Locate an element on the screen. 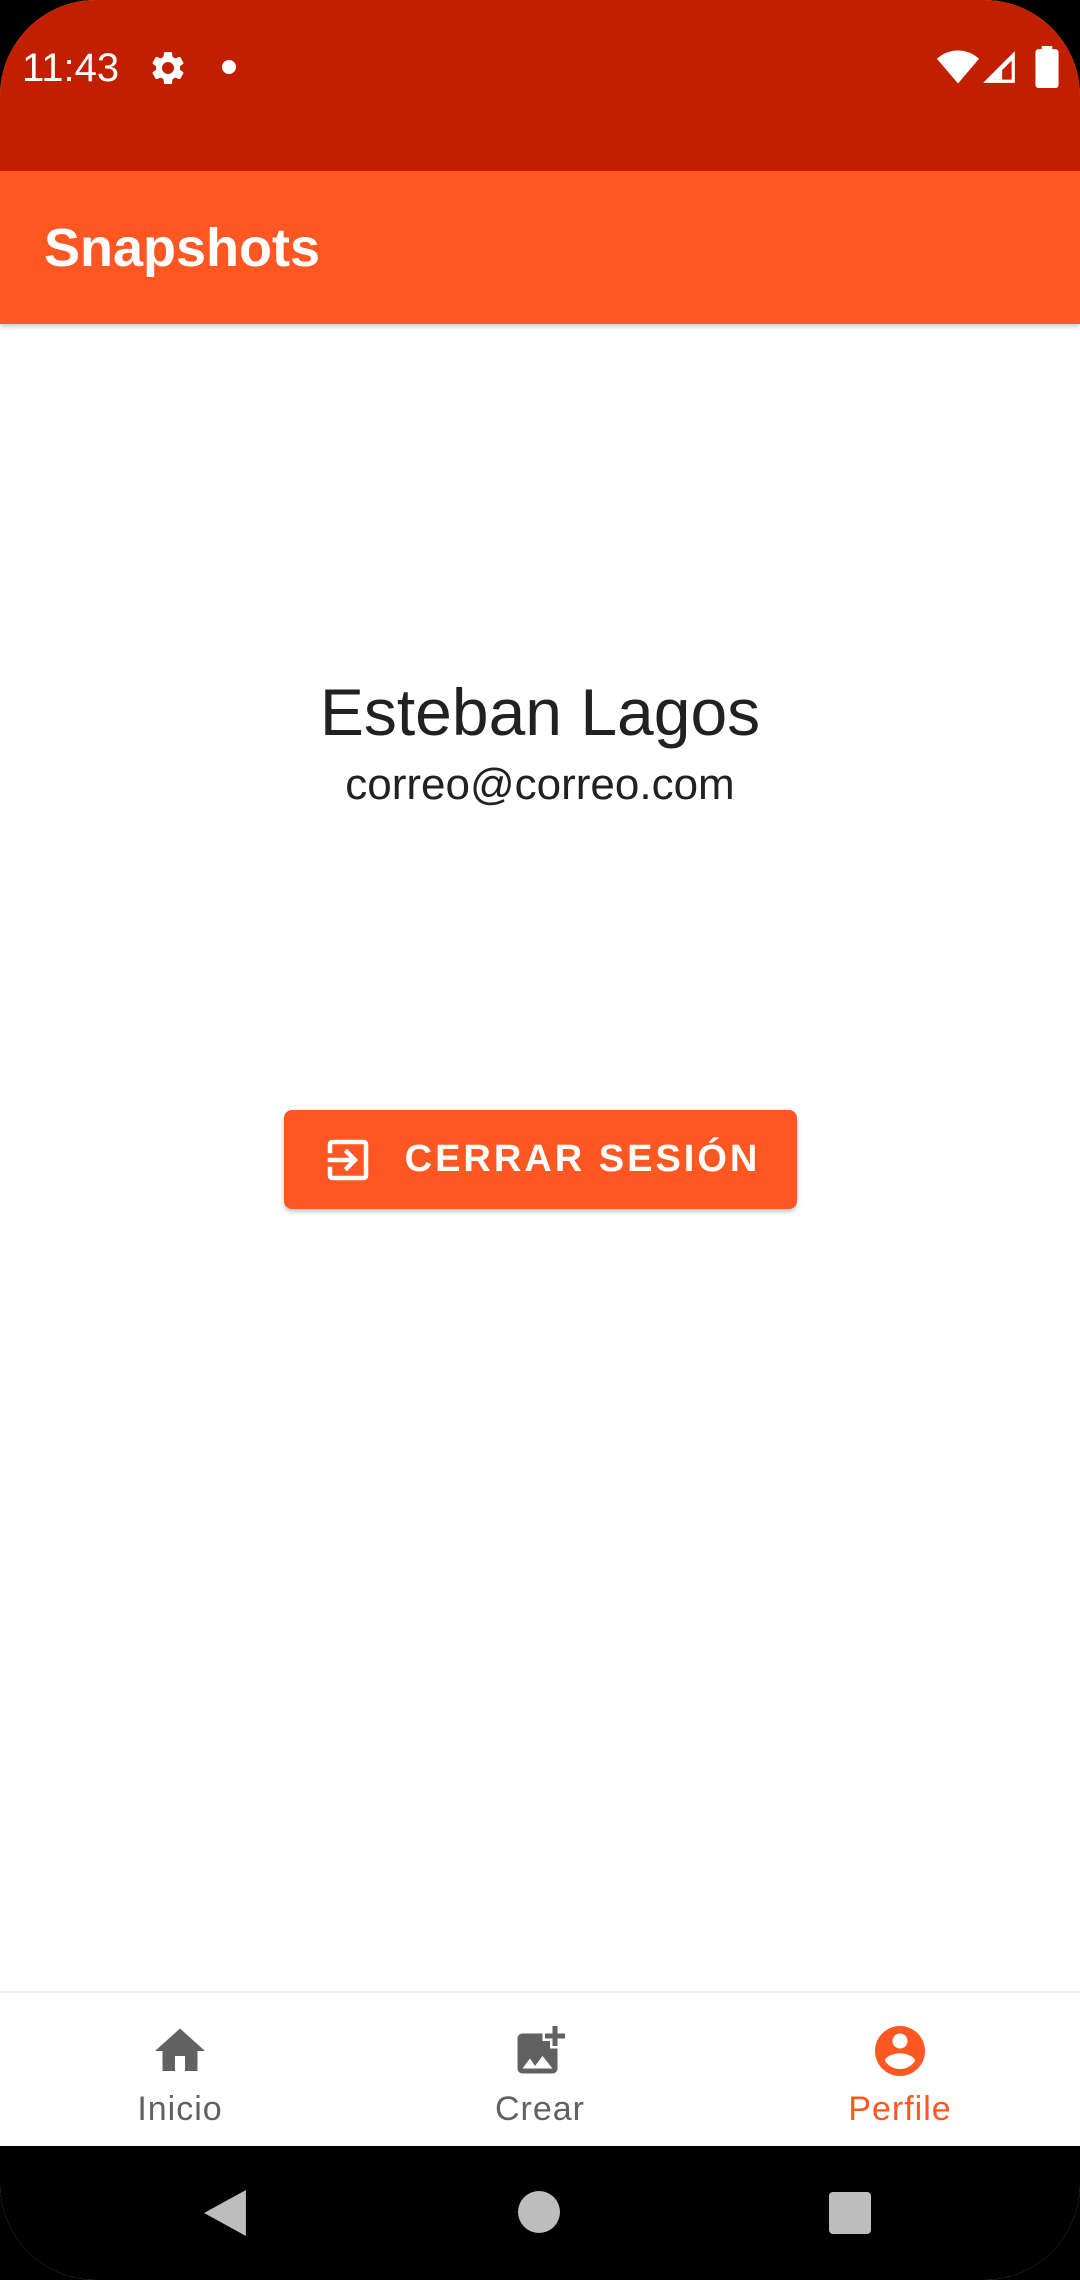  home-icon is located at coordinates (180, 2049).